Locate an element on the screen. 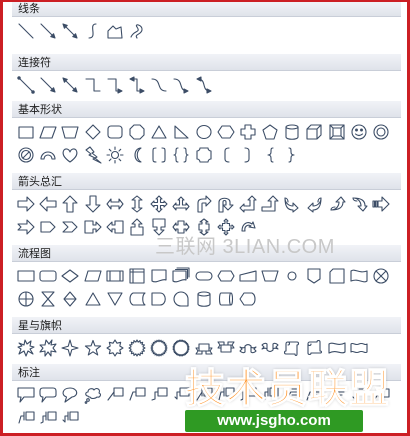  shape-horizontal-scroll is located at coordinates (314, 347).